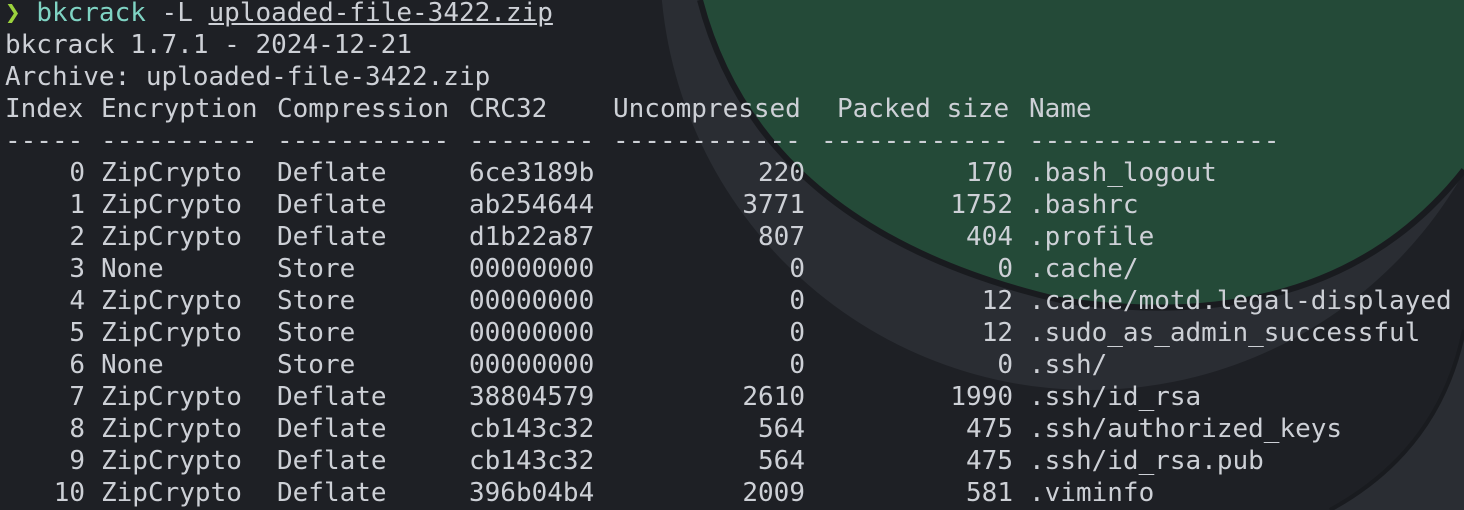 The width and height of the screenshot is (1464, 510). What do you see at coordinates (77, 365) in the screenshot?
I see `row-index: 6` at bounding box center [77, 365].